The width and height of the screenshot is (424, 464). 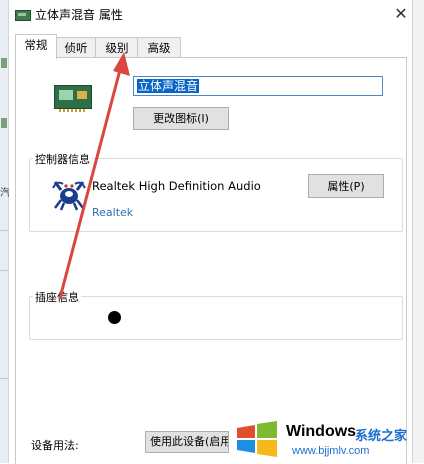 I want to click on device-name-input: 立体声混音, so click(x=258, y=86).